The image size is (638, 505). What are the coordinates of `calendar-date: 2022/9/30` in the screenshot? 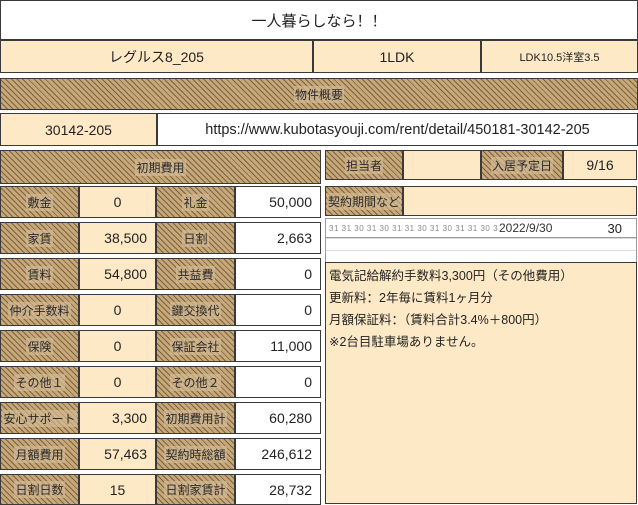 It's located at (545, 228).